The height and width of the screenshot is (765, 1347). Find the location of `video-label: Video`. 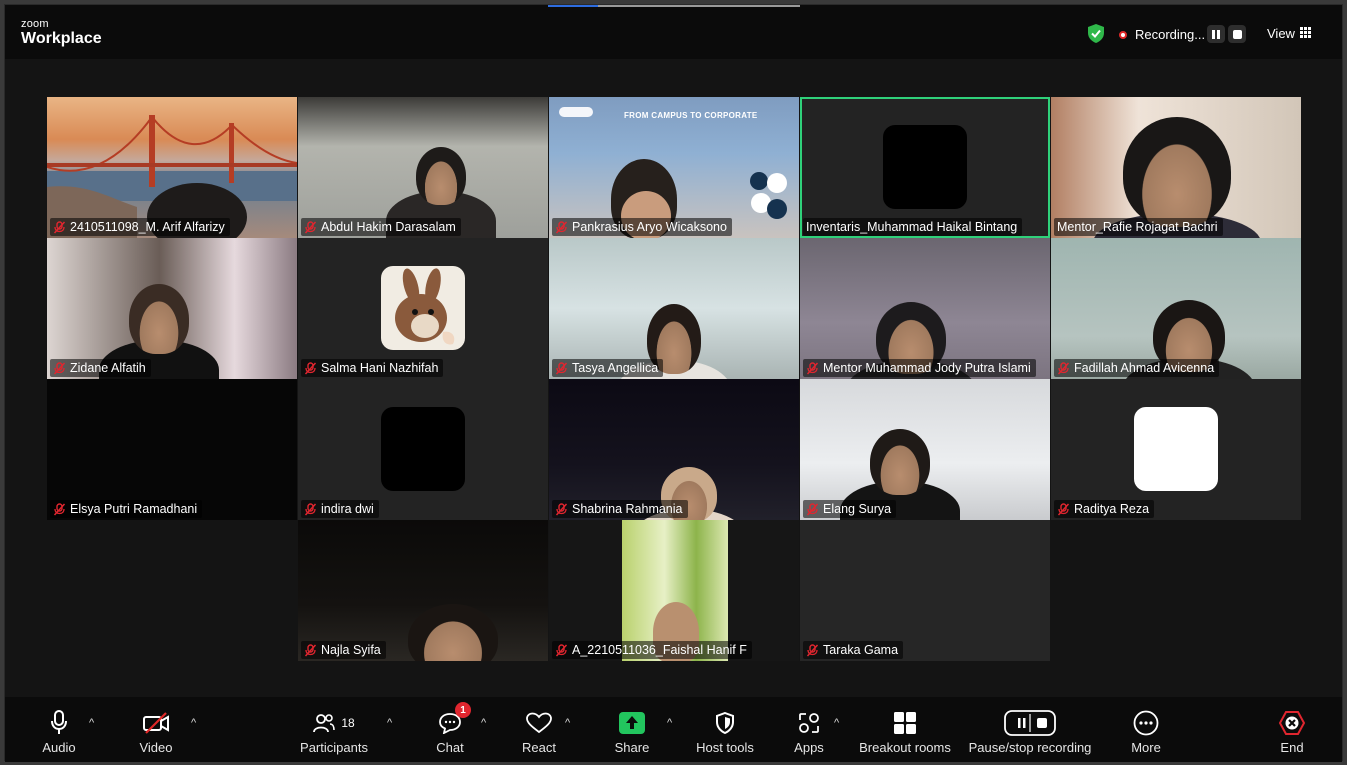

video-label: Video is located at coordinates (156, 747).